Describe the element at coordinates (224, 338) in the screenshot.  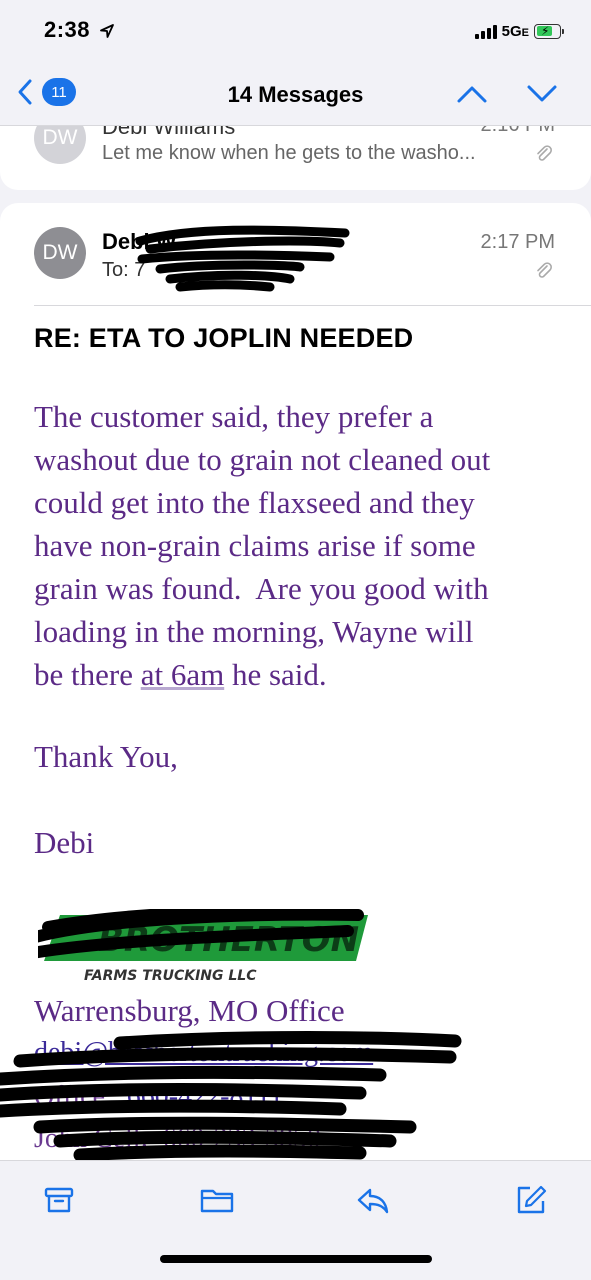
I see `message-subject: RE: ETA TO JOPLIN NEEDED` at that location.